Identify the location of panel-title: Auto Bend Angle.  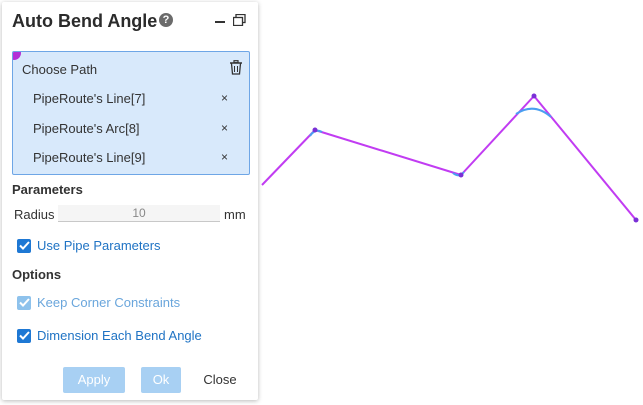
(85, 21).